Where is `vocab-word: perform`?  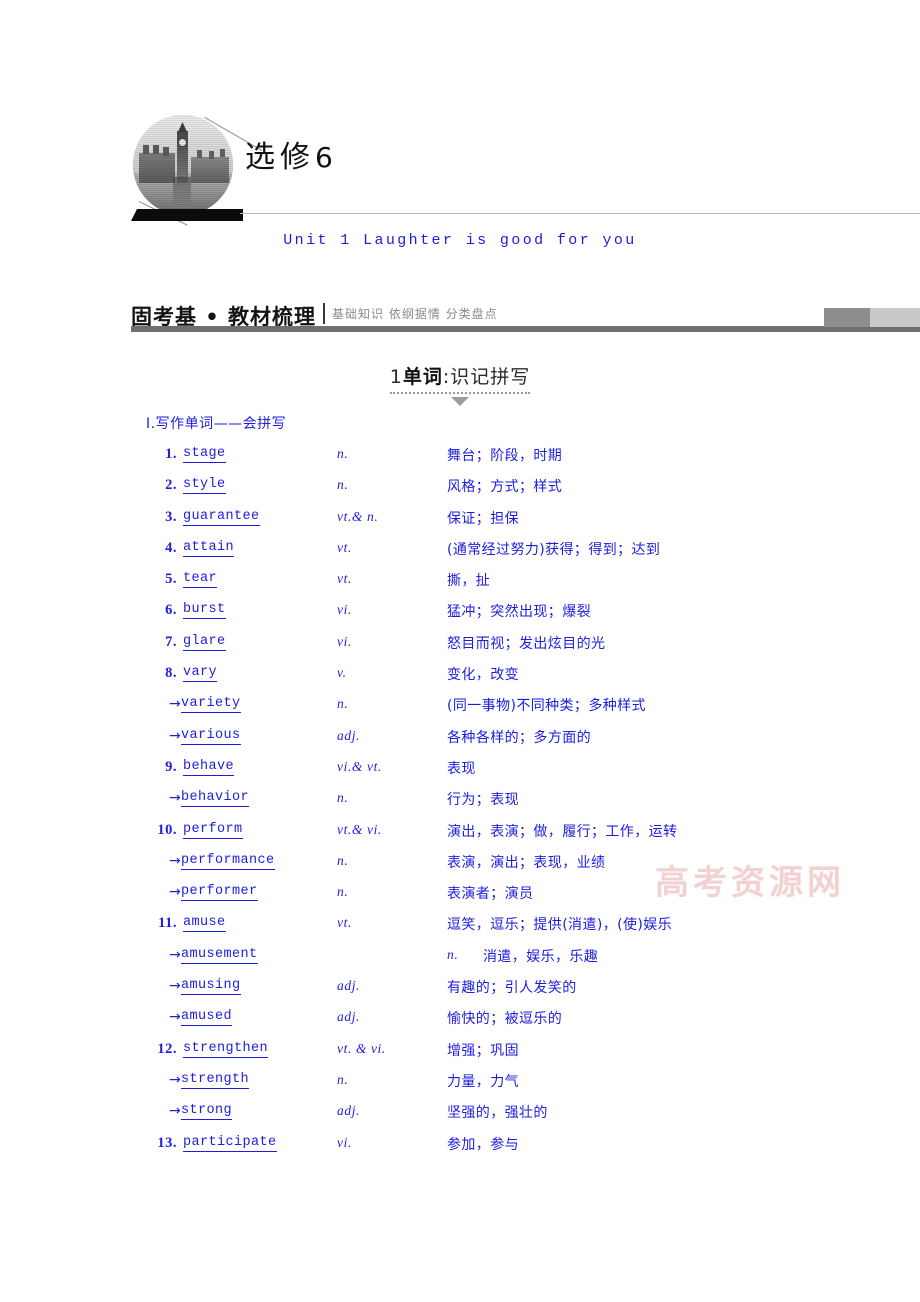
vocab-word: perform is located at coordinates (213, 830).